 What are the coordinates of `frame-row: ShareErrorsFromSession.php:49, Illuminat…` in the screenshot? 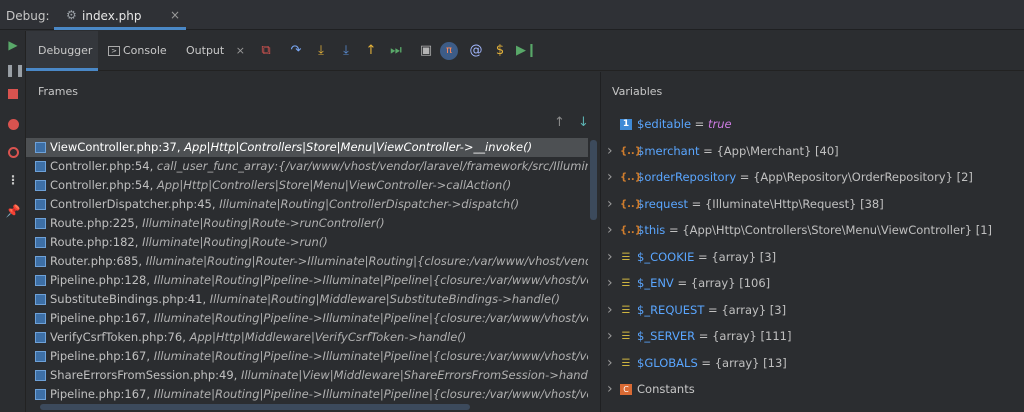 It's located at (307, 375).